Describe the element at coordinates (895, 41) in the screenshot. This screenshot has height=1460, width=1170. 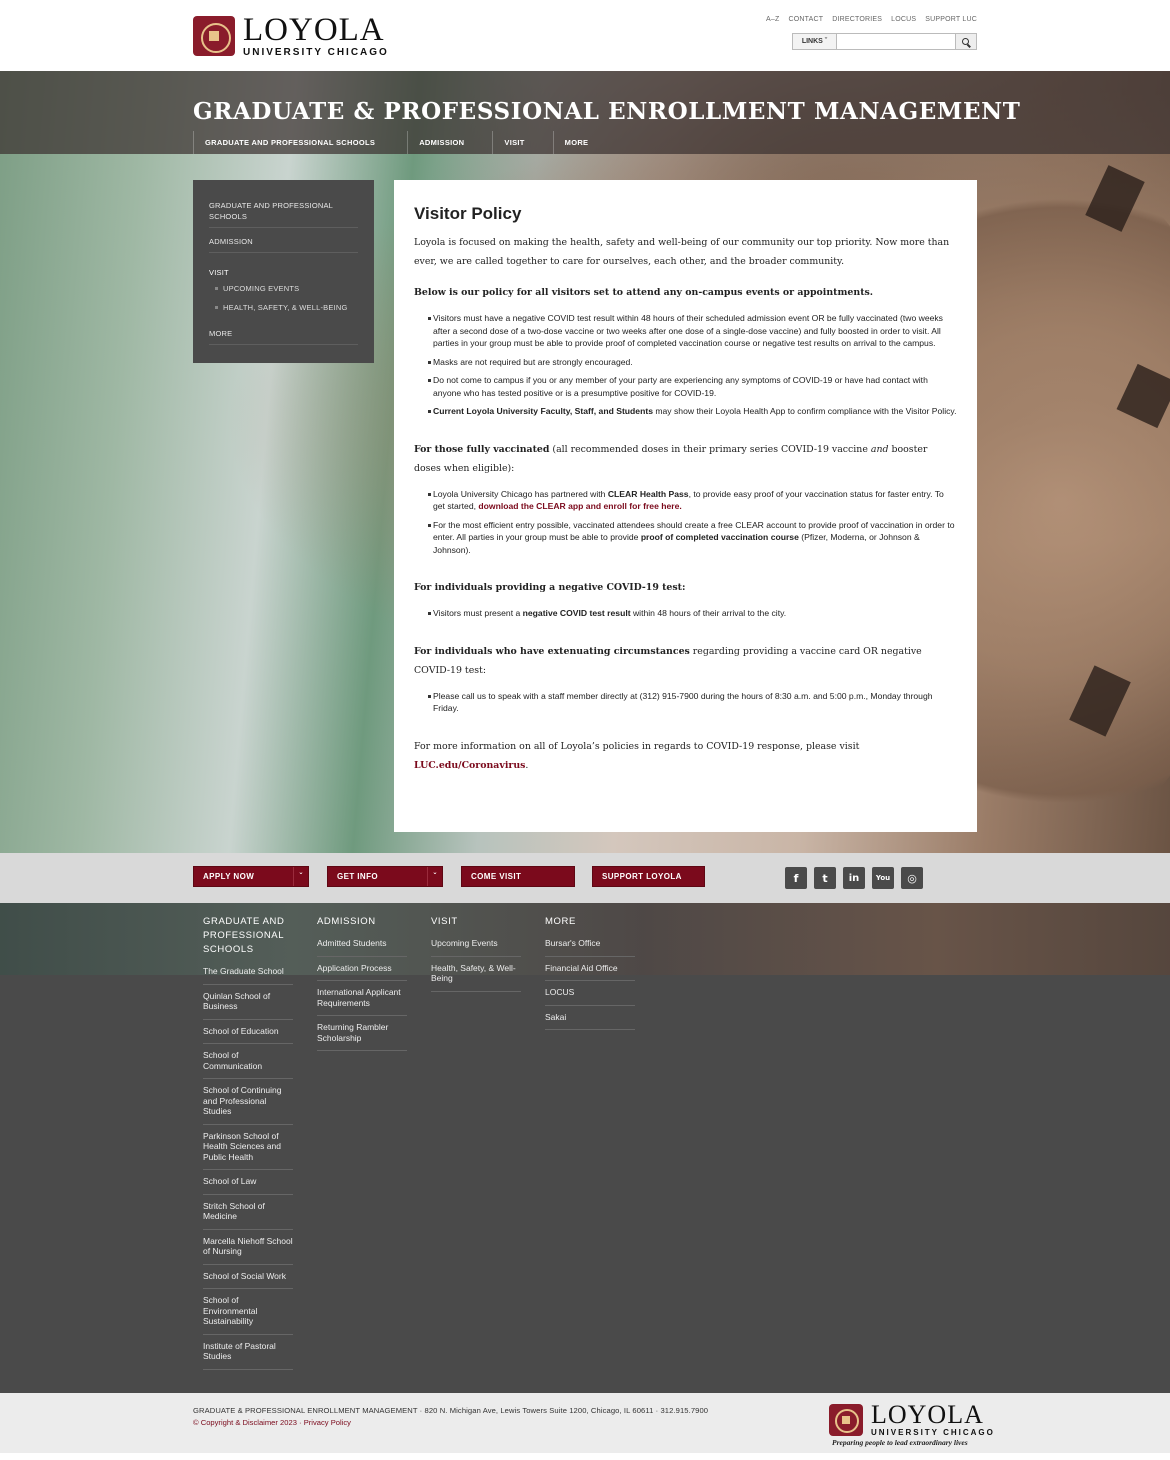
I see `search-input` at that location.